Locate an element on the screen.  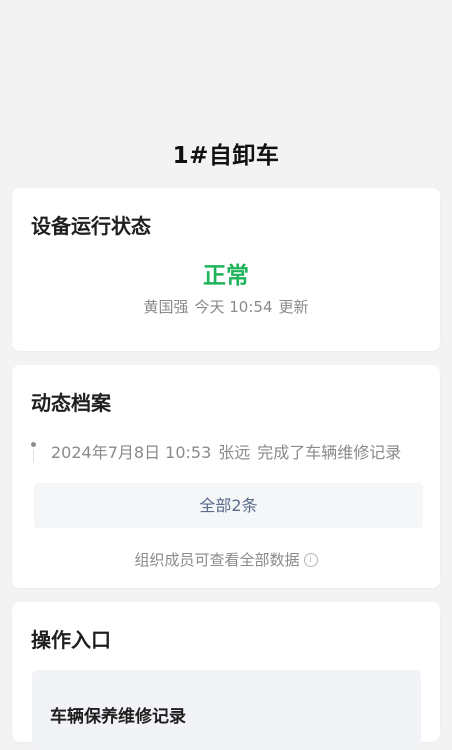
maintenance-record-entry: 车辆保养维修记录 is located at coordinates (226, 710).